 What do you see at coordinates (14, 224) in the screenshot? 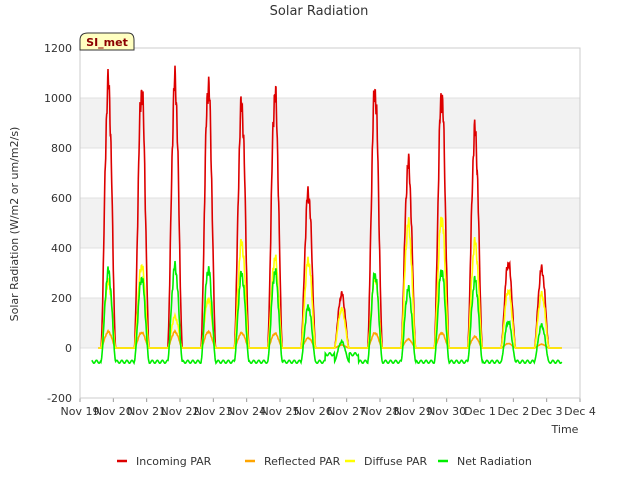
I see `y-axis-label: Solar Radiation (W/m2 or um/m2/s)` at bounding box center [14, 224].